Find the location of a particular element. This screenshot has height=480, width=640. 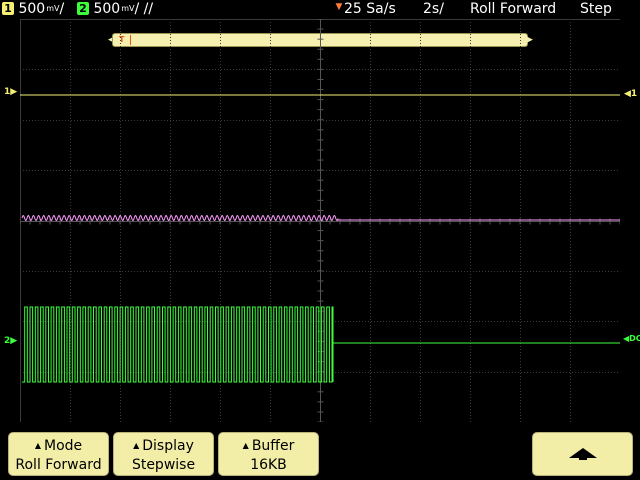

acquisition-mode: Roll Forward is located at coordinates (513, 9).